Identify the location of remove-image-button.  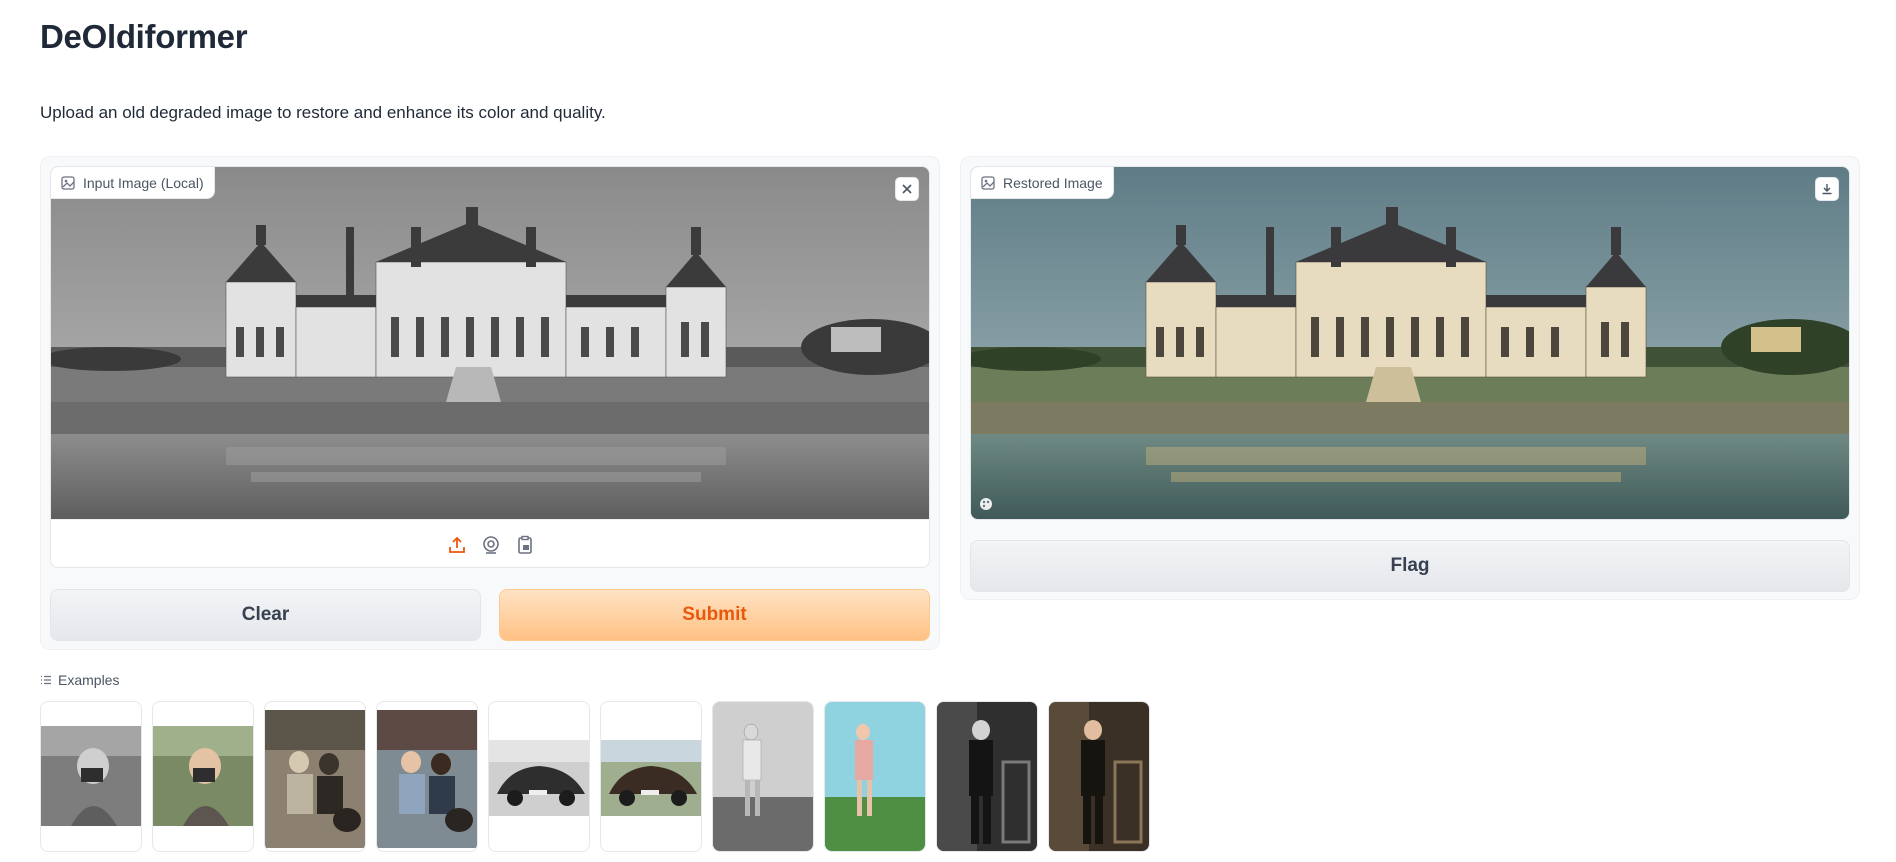
(907, 189).